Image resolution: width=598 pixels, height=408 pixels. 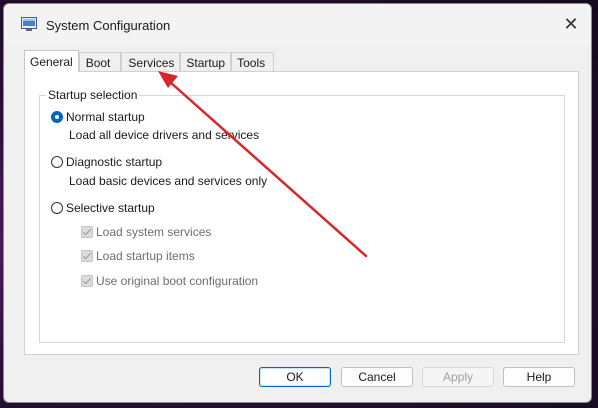 I want to click on tab-startup: Startup, so click(x=206, y=62).